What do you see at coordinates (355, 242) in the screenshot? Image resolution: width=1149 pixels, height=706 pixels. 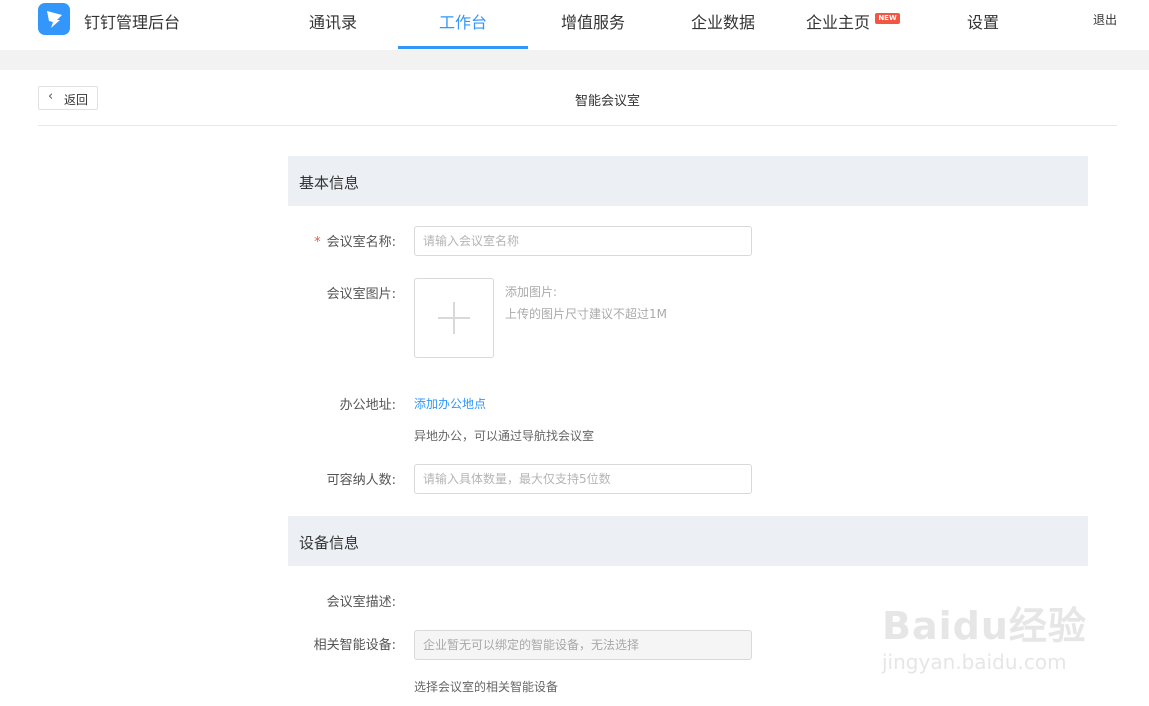 I see `meeting-room-name-label: * 会议室名称:` at bounding box center [355, 242].